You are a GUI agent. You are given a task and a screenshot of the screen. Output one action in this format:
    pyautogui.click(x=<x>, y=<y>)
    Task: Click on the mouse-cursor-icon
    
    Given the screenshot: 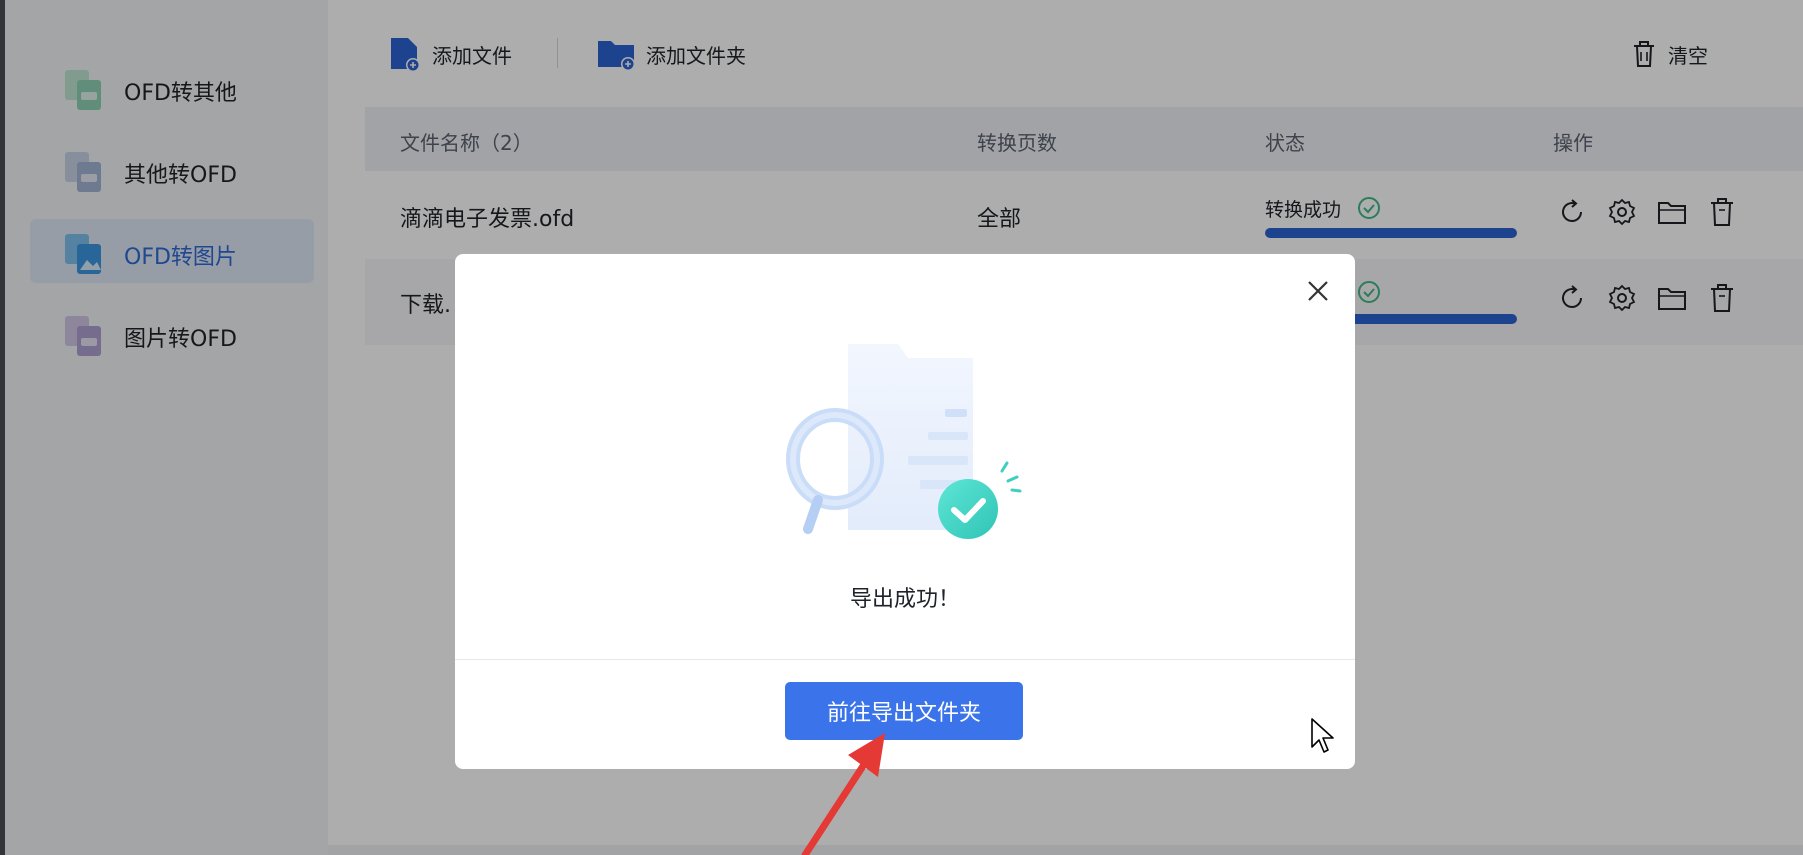 What is the action you would take?
    pyautogui.click(x=1322, y=735)
    